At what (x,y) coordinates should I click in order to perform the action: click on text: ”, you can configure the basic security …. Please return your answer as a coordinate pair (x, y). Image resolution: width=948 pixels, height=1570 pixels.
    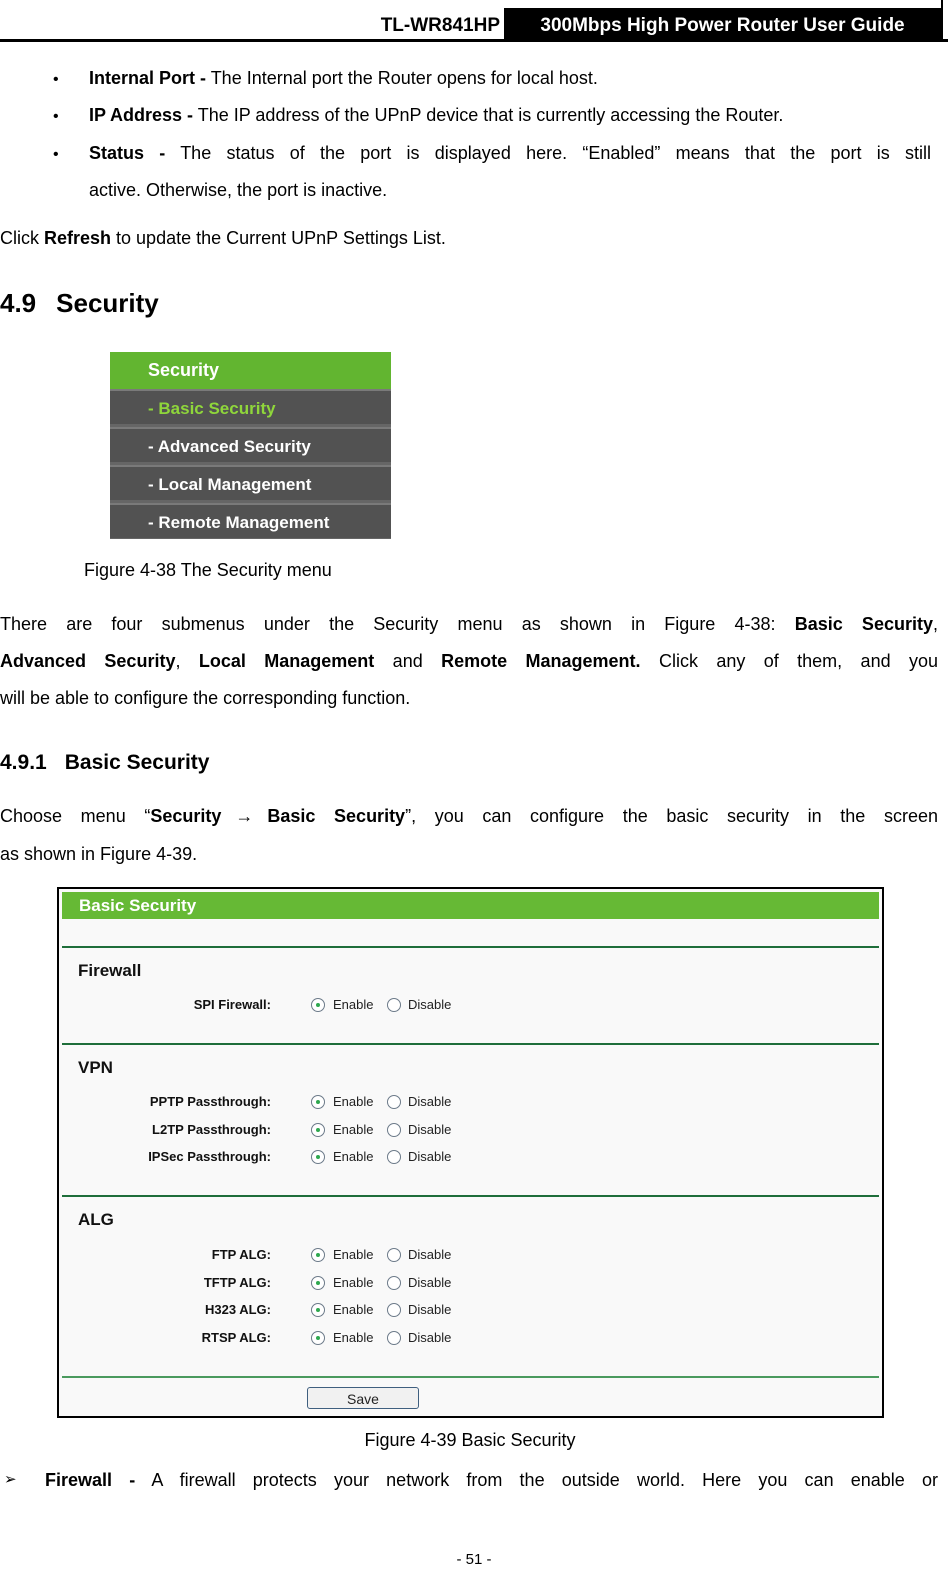
    Looking at the image, I should click on (671, 816).